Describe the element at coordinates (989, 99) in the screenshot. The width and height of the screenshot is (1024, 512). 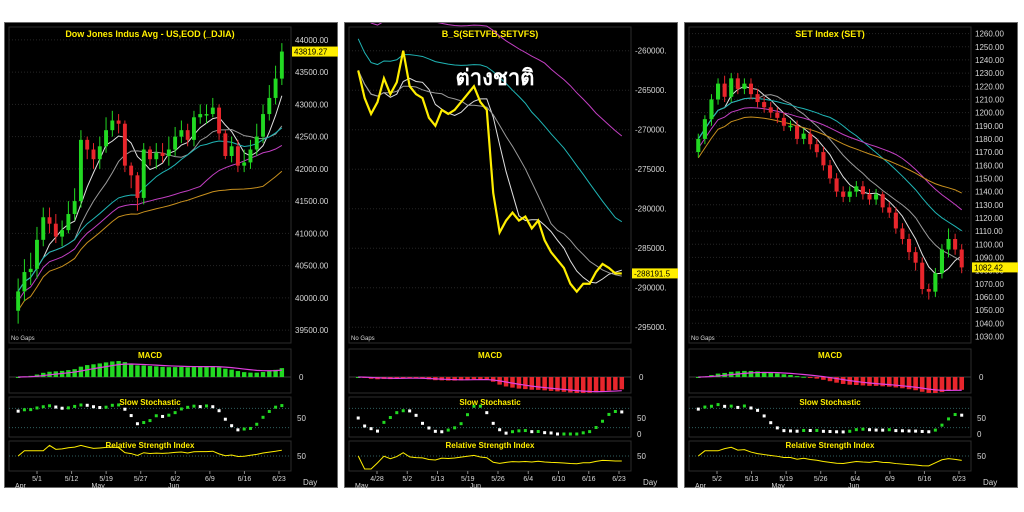
I see `y-axis-tick-label: 1210.00` at that location.